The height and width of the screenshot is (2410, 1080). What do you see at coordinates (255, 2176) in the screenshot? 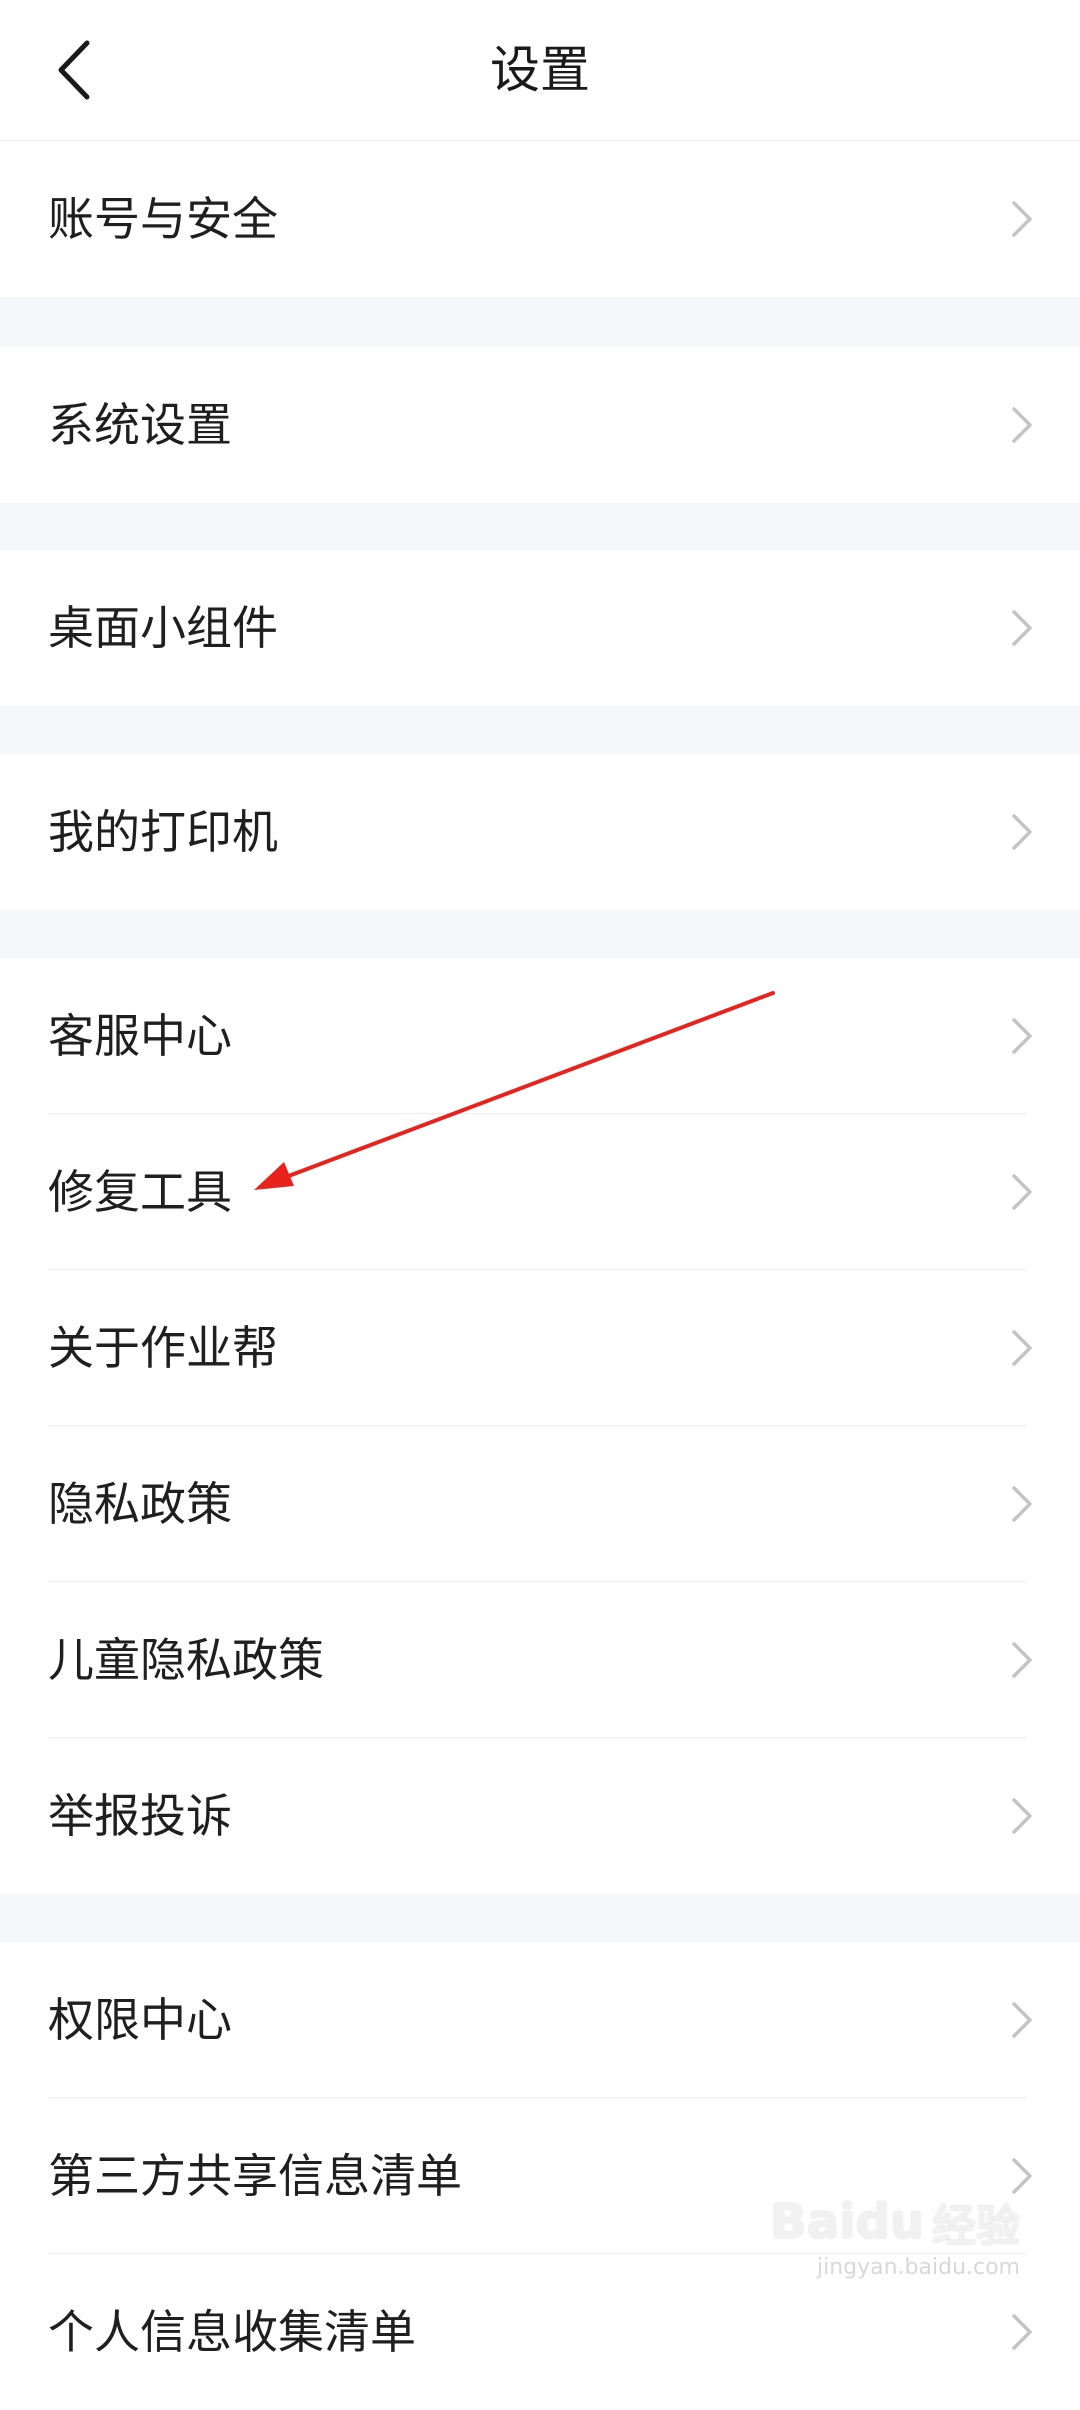
I see `settings-item-label: 第三方共享信息清单` at bounding box center [255, 2176].